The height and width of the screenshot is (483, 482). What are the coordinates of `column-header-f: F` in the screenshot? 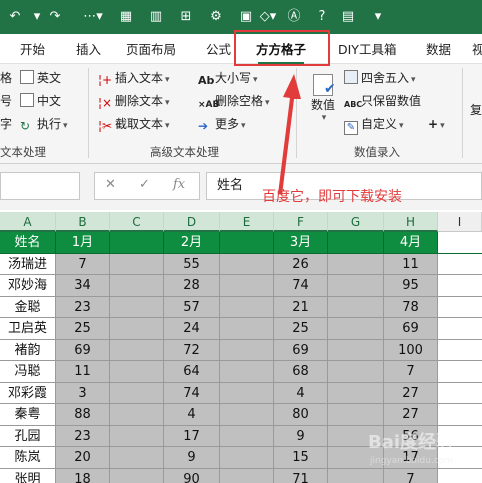 It's located at (301, 222).